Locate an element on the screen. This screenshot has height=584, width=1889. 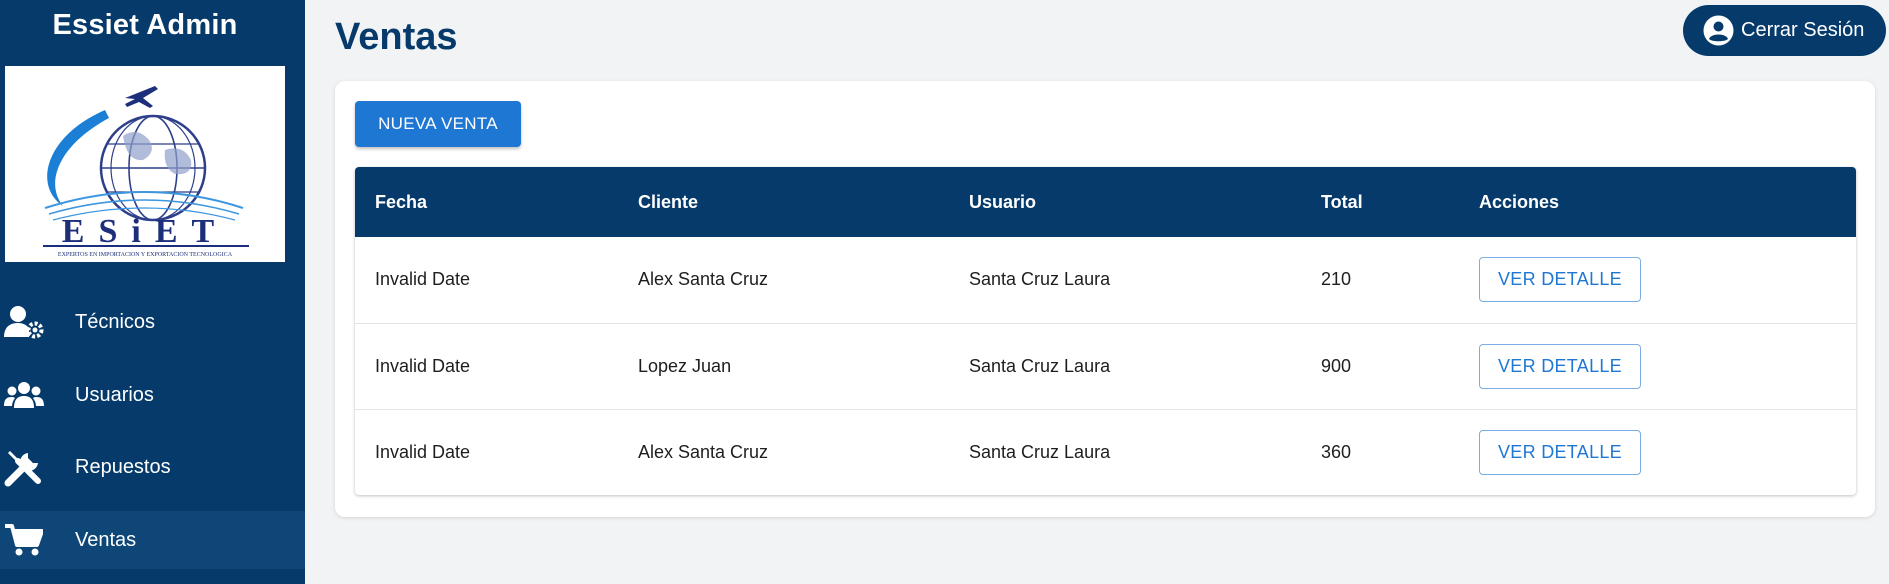
column-header-fecha: Fecha is located at coordinates (401, 201).